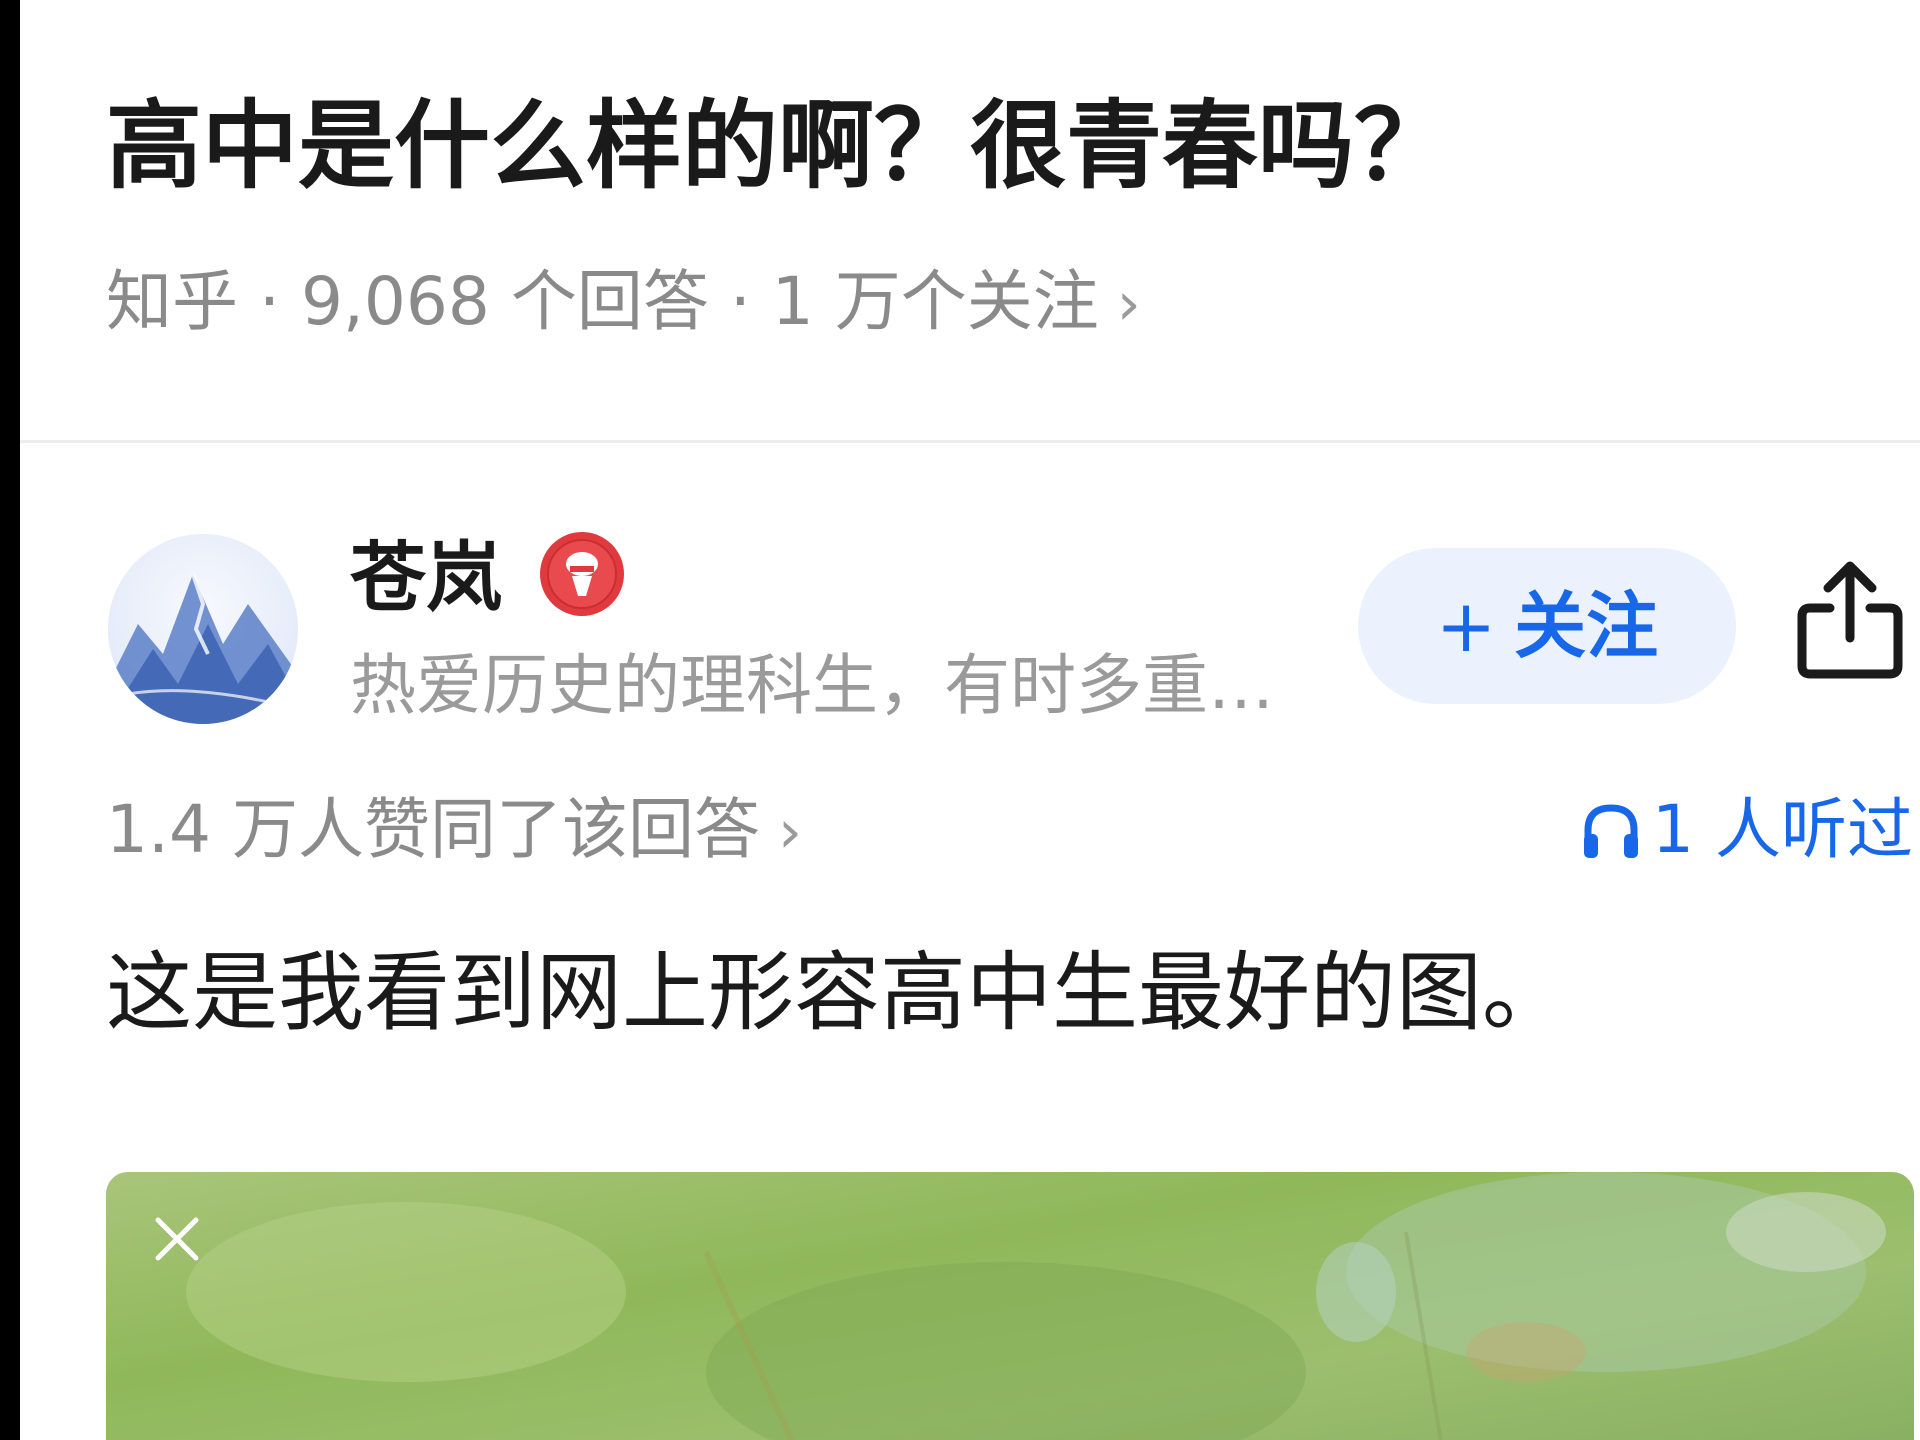 The width and height of the screenshot is (1920, 1440). What do you see at coordinates (1782, 829) in the screenshot?
I see `listen-count-text: 1 人听过` at bounding box center [1782, 829].